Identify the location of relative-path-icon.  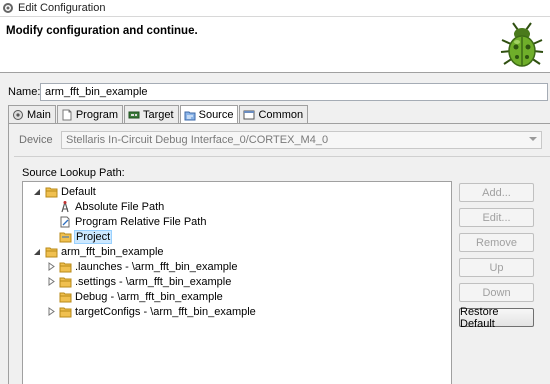
(65, 221).